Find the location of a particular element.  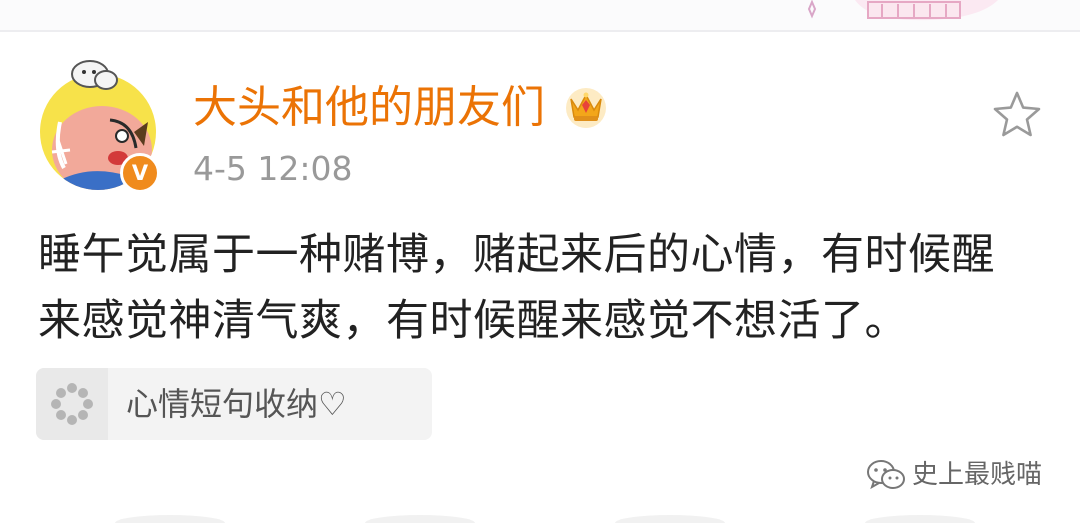

author-name: 大头和他的朋友们 is located at coordinates (369, 108).